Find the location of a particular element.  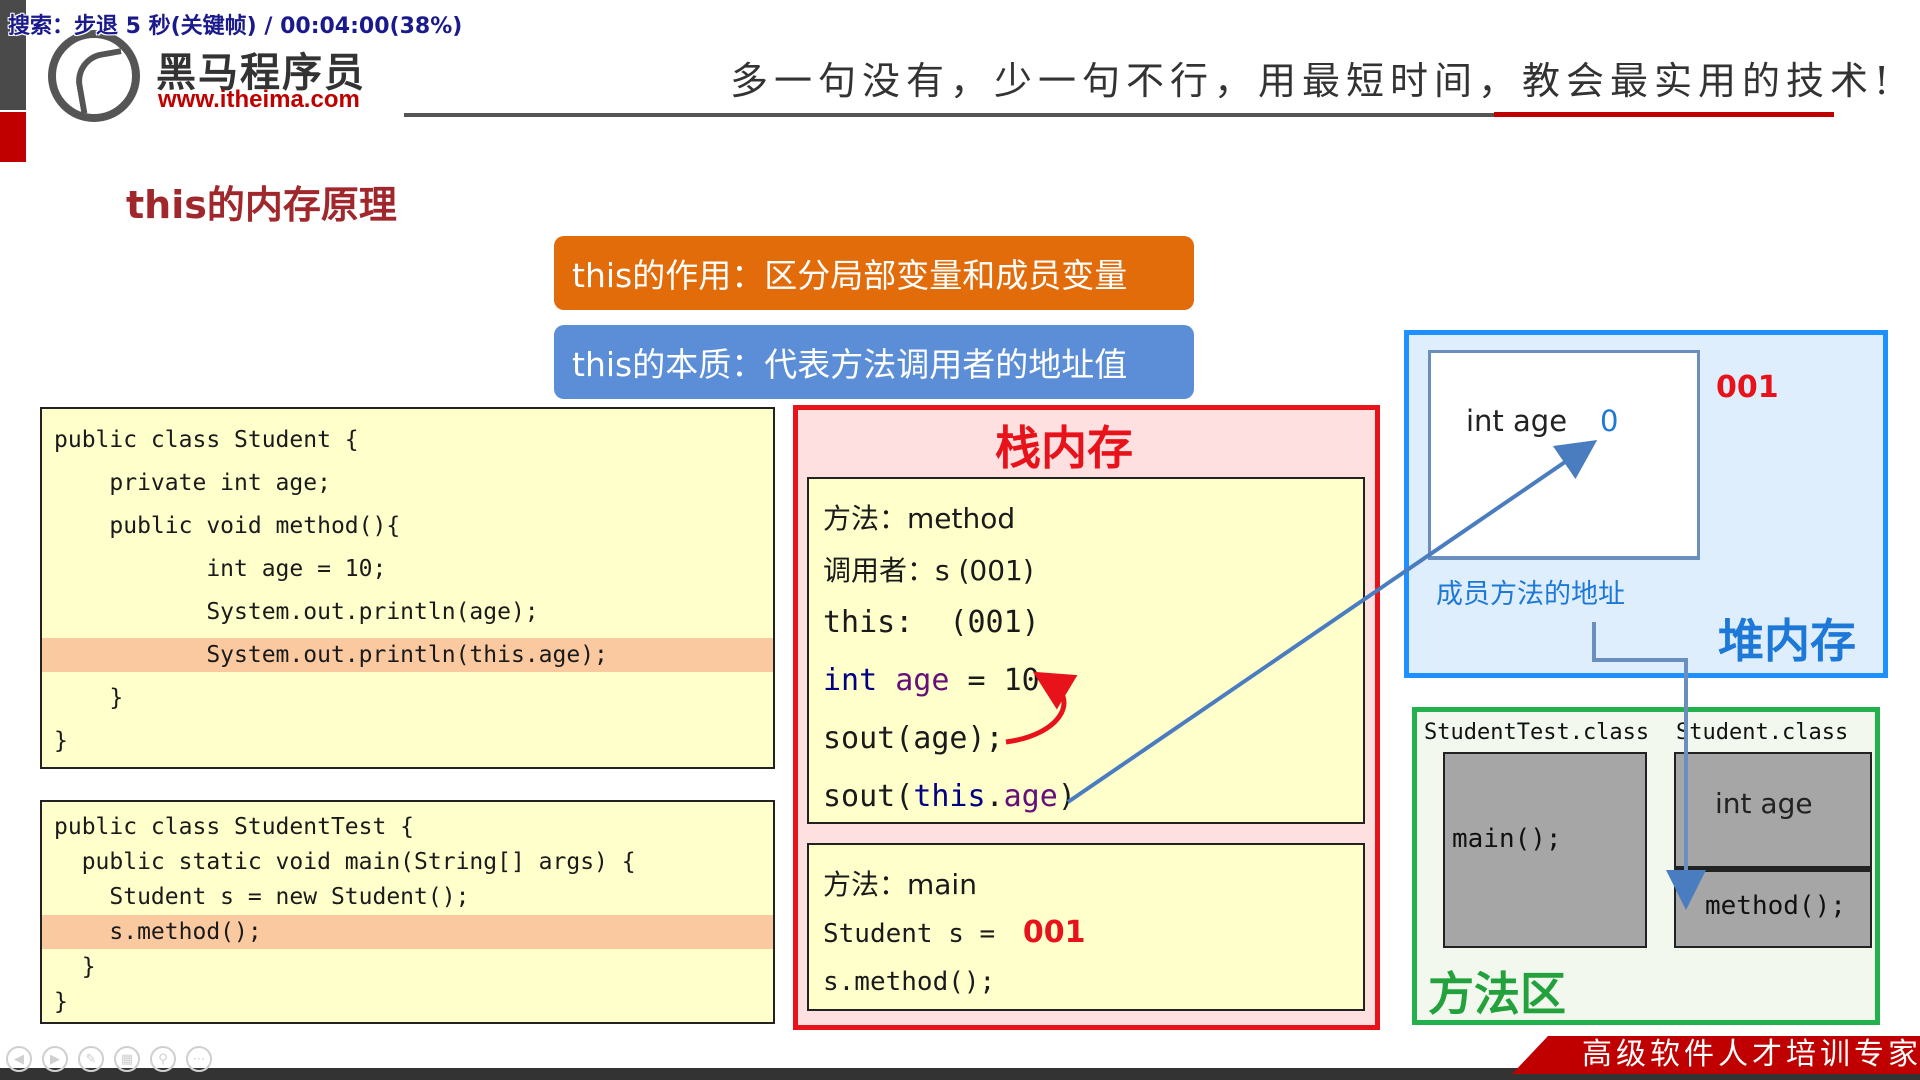

pen-icon: ✎ is located at coordinates (91, 1059).